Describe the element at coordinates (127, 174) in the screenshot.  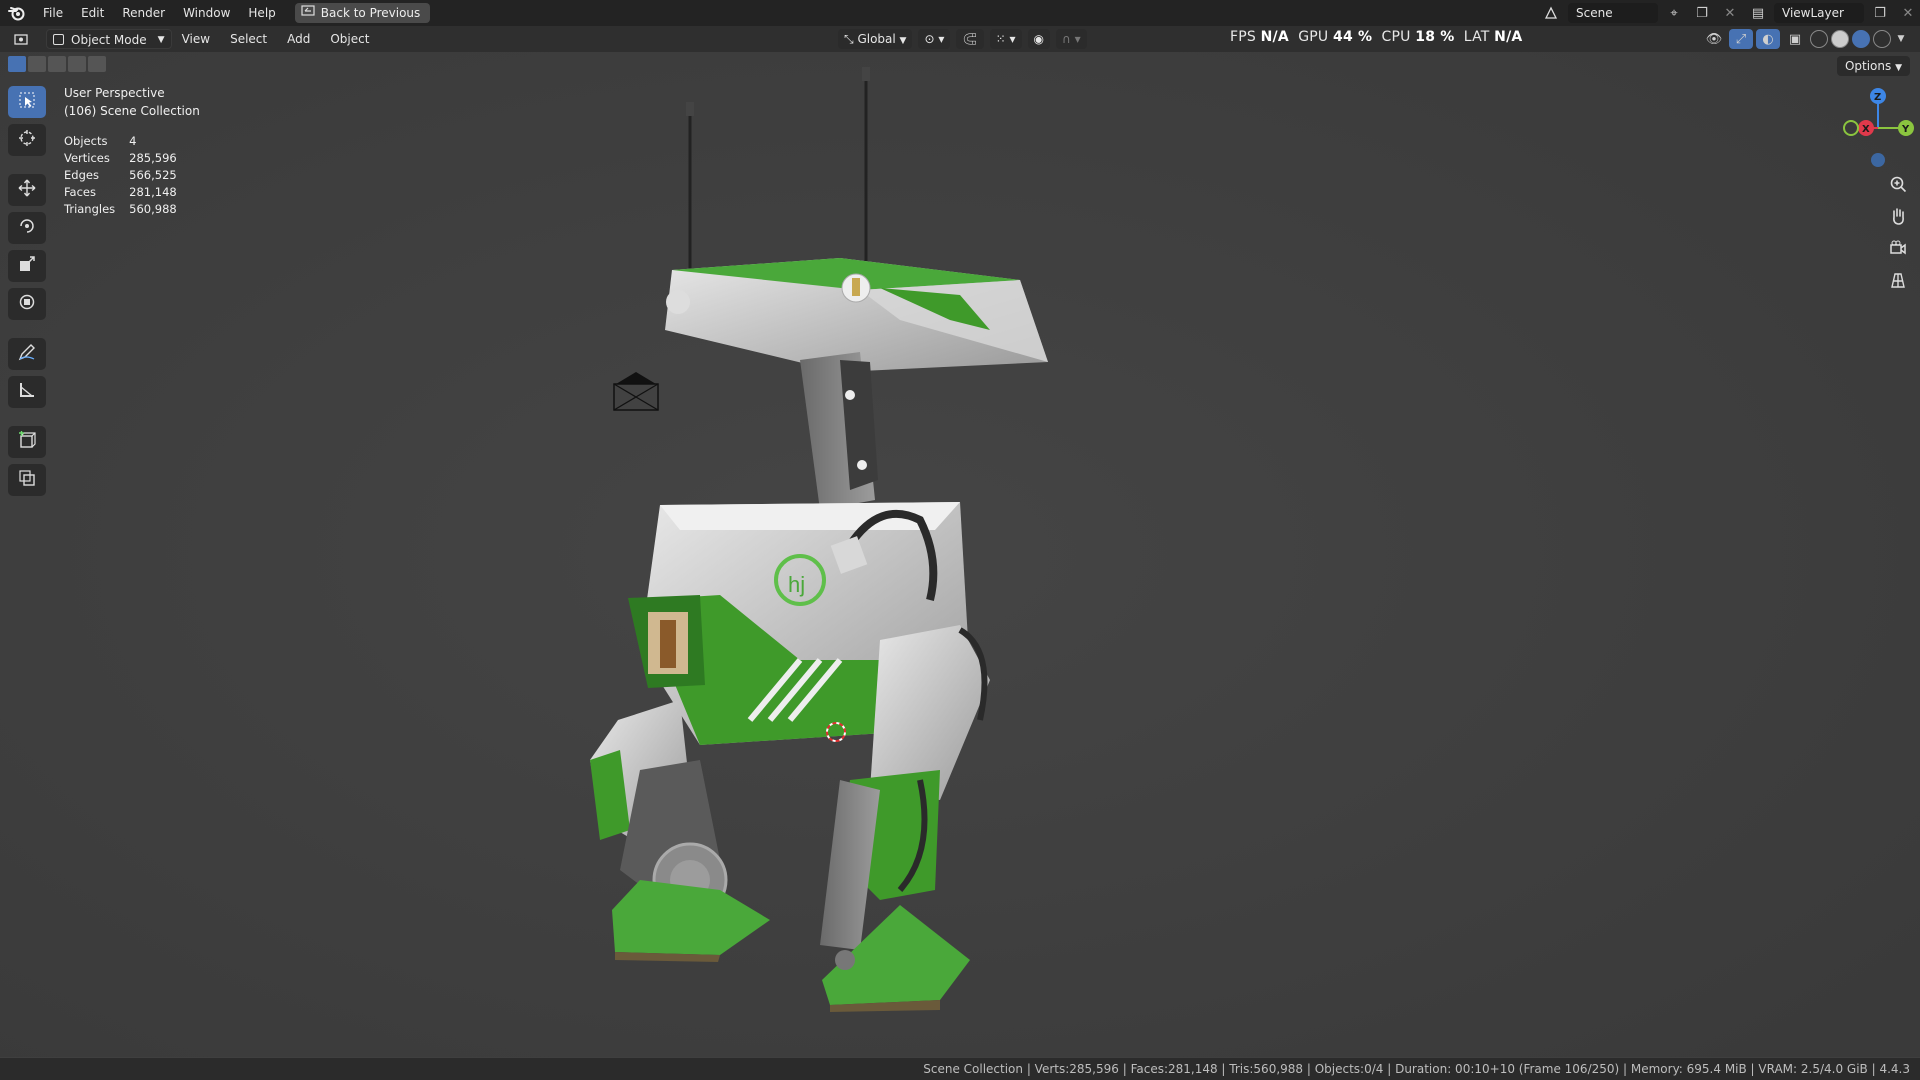
I see `stat-row-edges: Edges 566,525` at that location.